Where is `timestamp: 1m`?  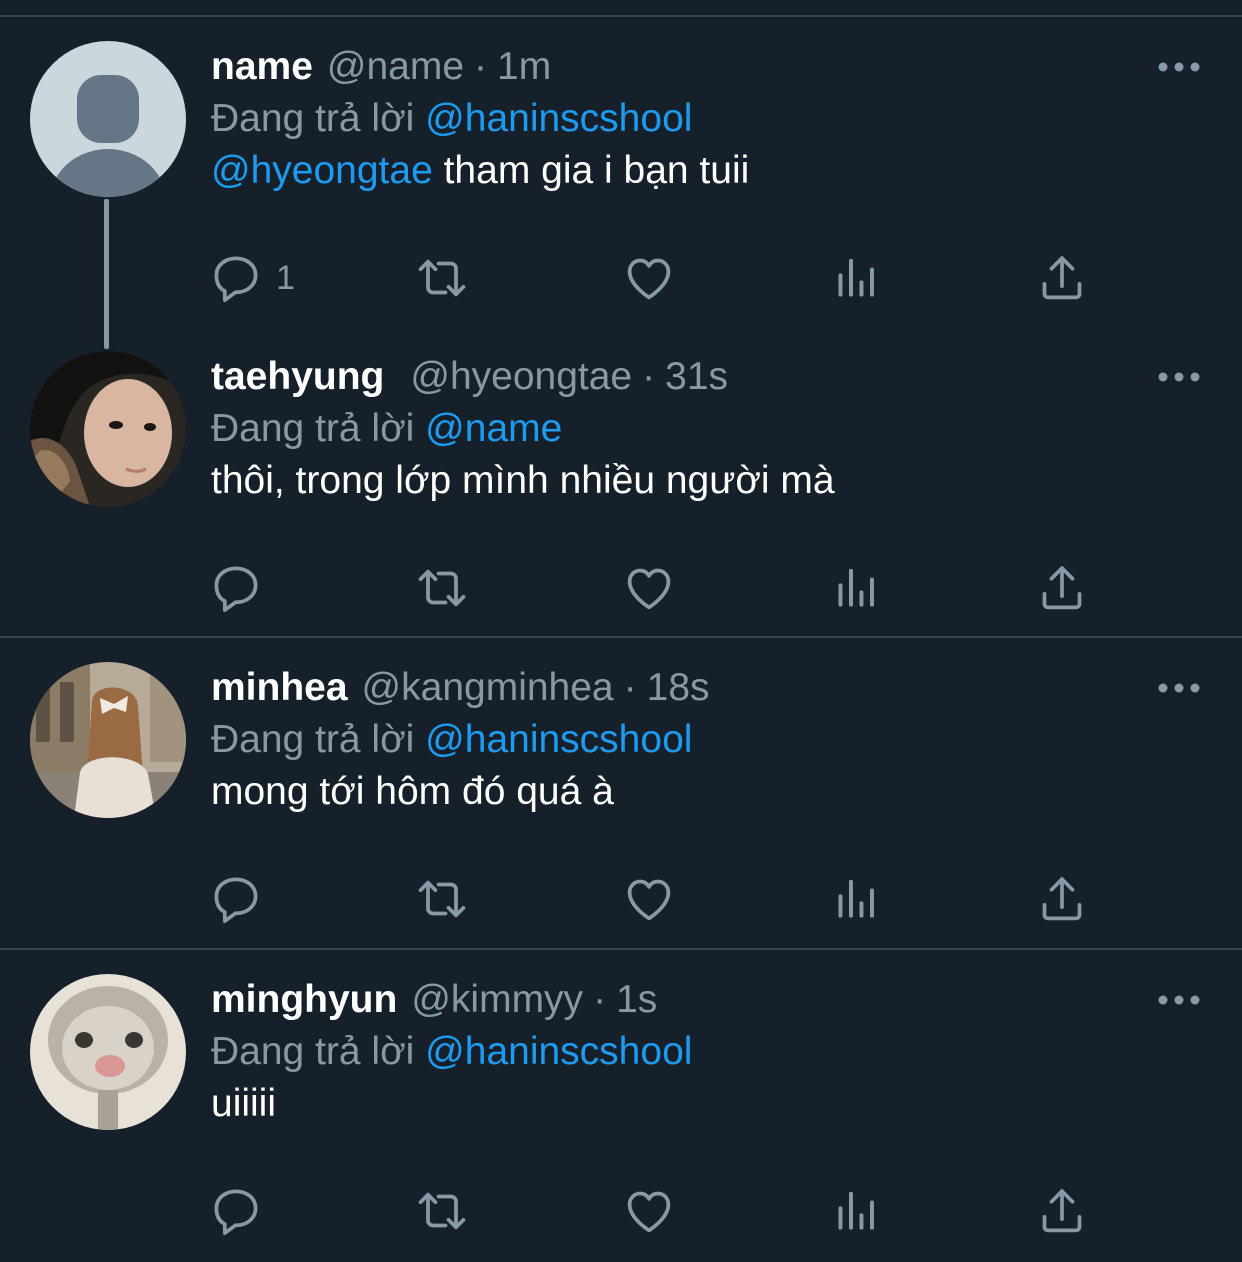
timestamp: 1m is located at coordinates (524, 67).